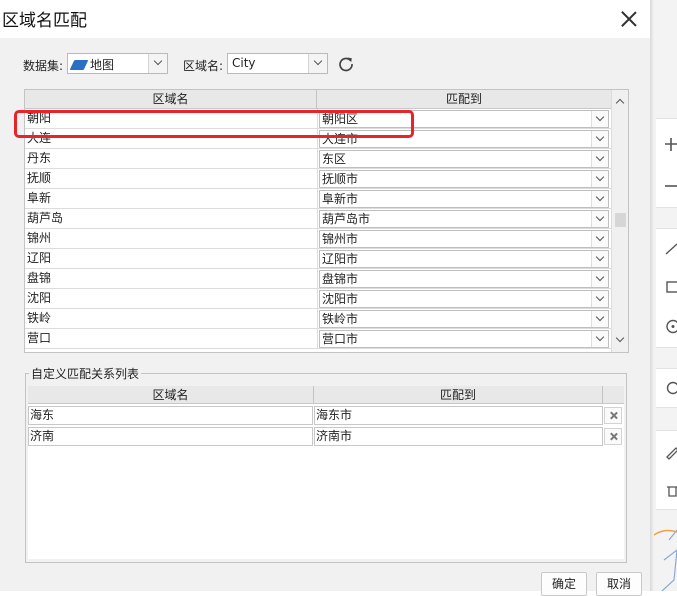 The height and width of the screenshot is (596, 677). I want to click on line-tool-icon, so click(670, 248).